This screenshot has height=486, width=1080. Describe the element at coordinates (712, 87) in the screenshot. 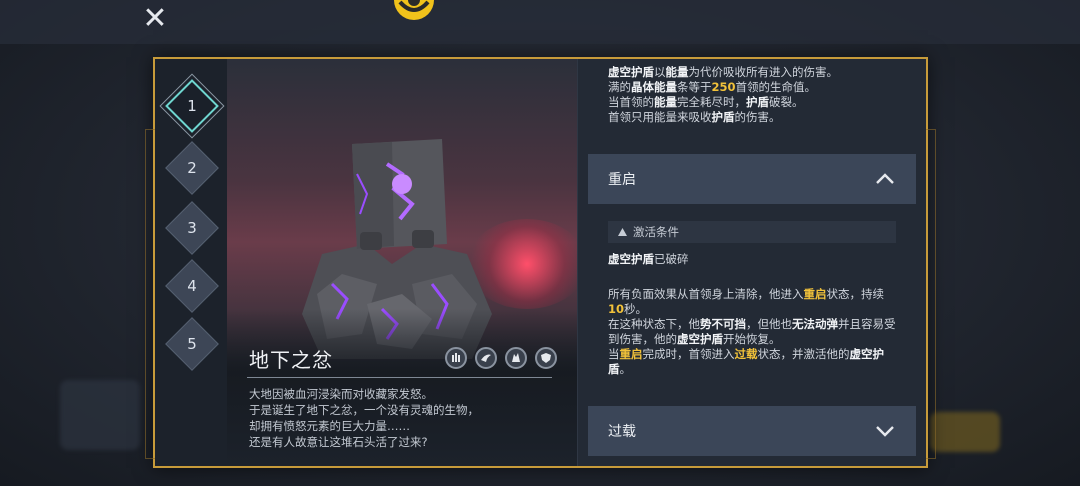

I see `desc-line: 满的晶体能量条等于250首领的生命值。` at that location.